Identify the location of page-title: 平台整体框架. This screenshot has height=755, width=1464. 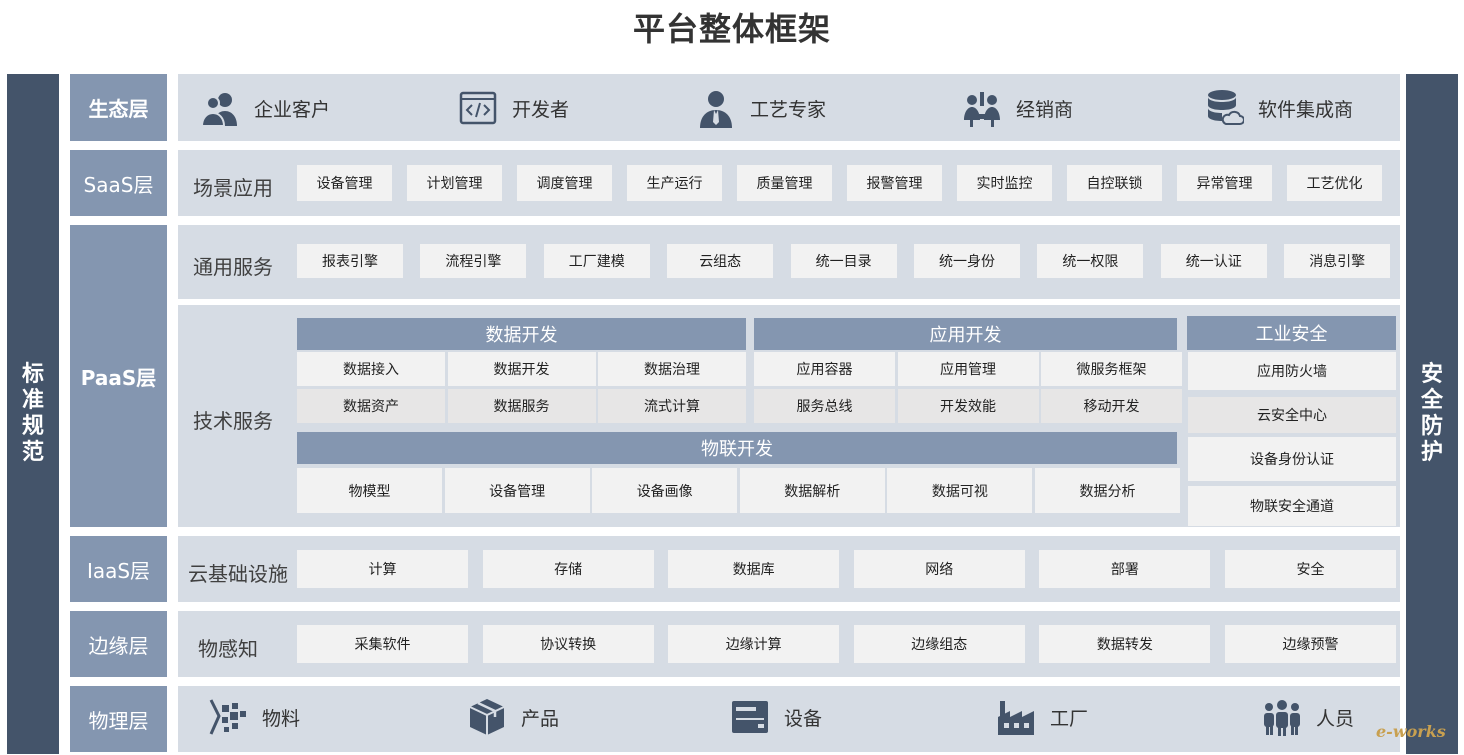
(731, 29).